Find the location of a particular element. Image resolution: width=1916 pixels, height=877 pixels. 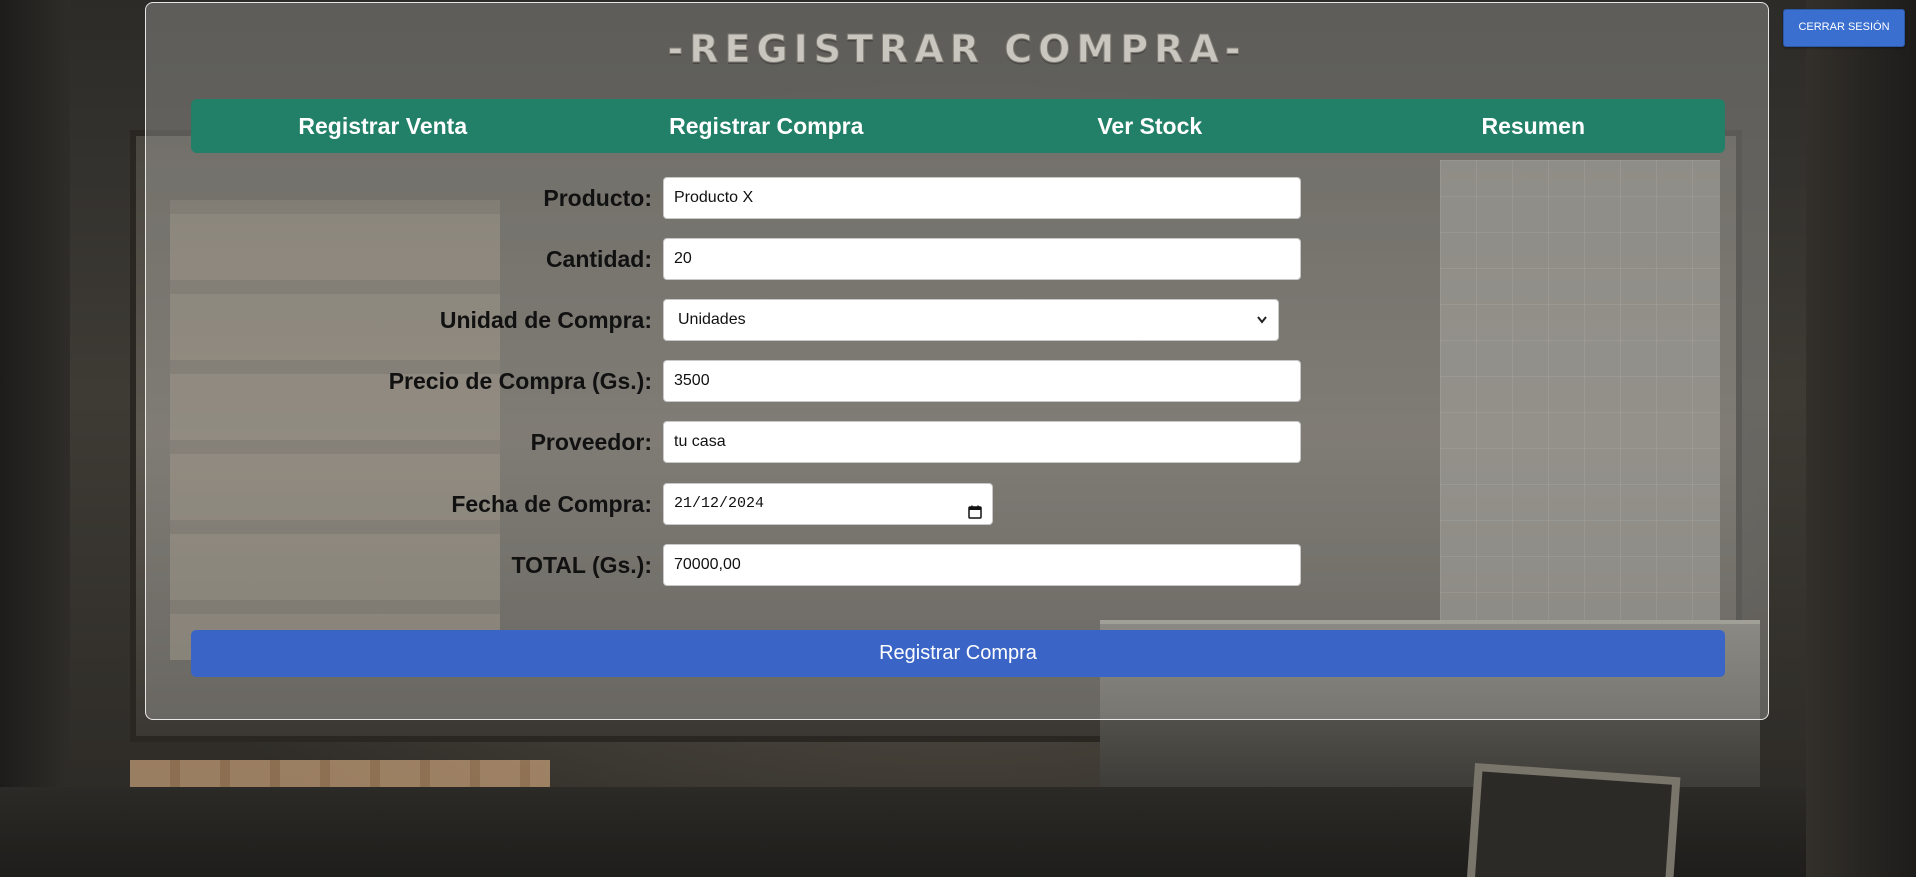

producto-label: Producto: is located at coordinates (597, 198).